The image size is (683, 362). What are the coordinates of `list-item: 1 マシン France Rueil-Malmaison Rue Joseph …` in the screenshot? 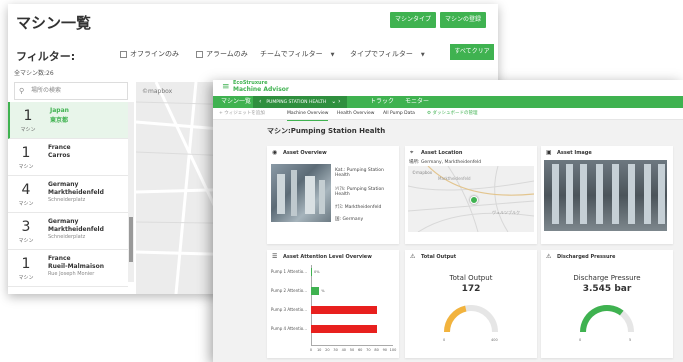 It's located at (68, 268).